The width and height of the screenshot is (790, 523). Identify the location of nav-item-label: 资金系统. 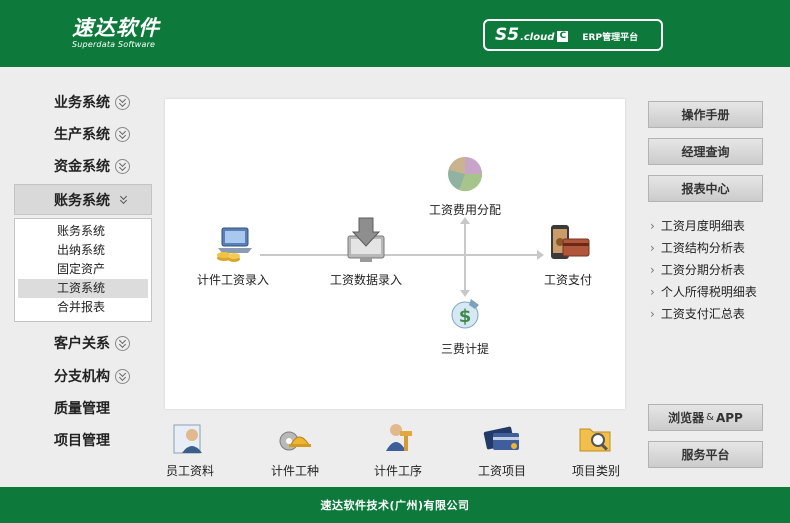
(82, 167).